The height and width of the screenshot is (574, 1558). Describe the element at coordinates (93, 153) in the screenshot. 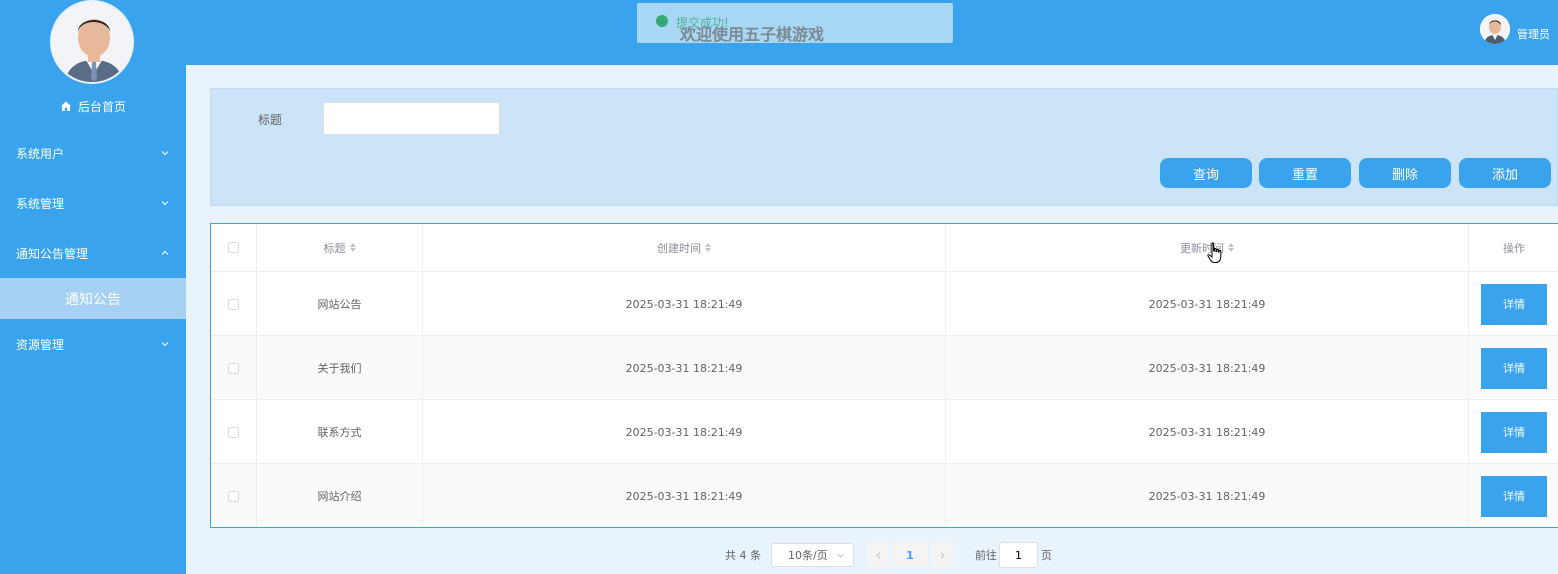

I see `menu-system-users: 系统用户` at that location.